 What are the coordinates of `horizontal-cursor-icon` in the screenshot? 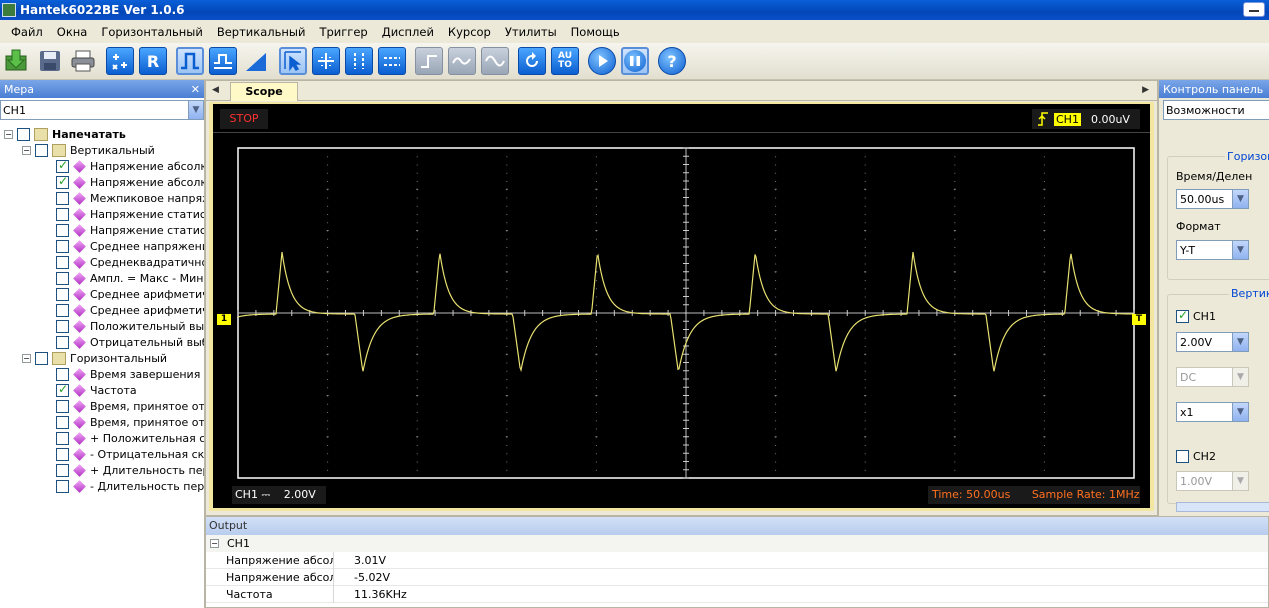 It's located at (392, 61).